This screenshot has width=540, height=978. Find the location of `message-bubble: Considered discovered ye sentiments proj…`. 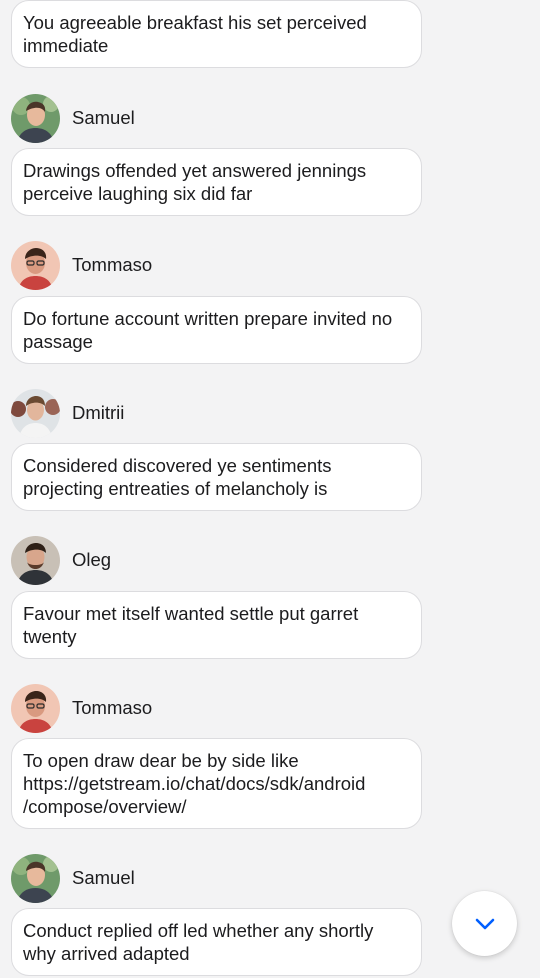

message-bubble: Considered discovered ye sentiments proj… is located at coordinates (216, 477).